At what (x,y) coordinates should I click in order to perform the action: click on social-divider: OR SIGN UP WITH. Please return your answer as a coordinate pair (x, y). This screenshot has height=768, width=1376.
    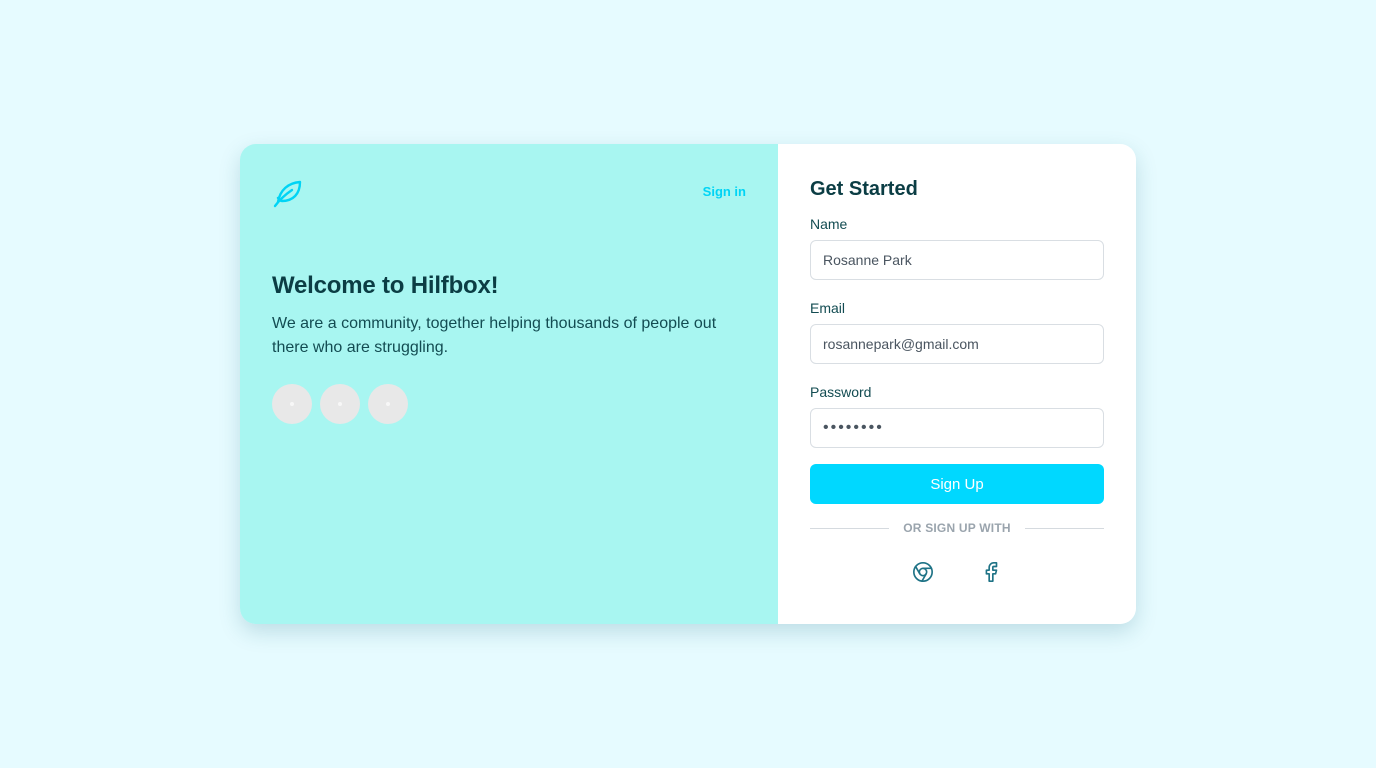
    Looking at the image, I should click on (957, 528).